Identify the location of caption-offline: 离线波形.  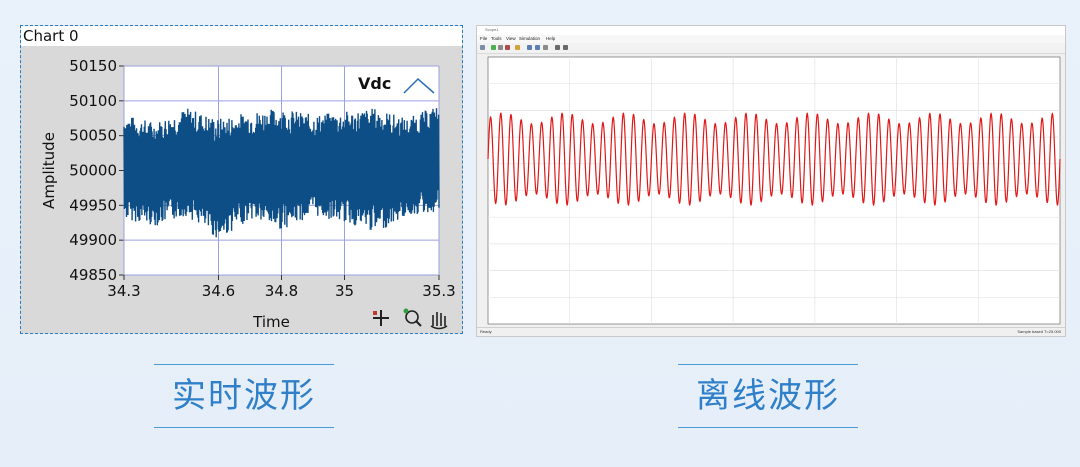
(768, 396).